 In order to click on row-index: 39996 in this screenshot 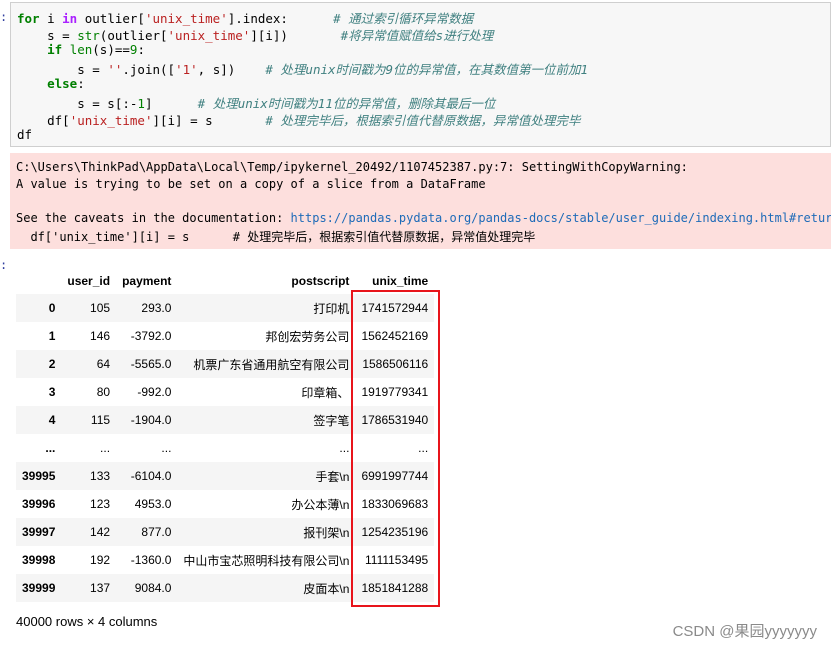, I will do `click(39, 504)`.